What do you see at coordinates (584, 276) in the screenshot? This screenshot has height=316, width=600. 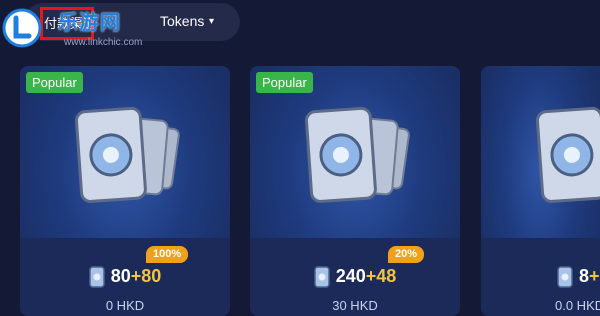 I see `token-base-amount: 8` at bounding box center [584, 276].